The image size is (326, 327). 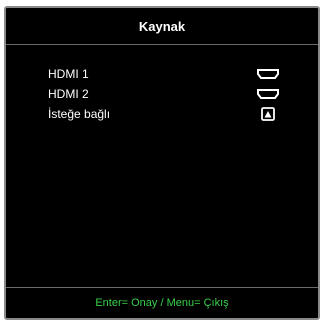 What do you see at coordinates (268, 114) in the screenshot?
I see `optional-source-icon` at bounding box center [268, 114].